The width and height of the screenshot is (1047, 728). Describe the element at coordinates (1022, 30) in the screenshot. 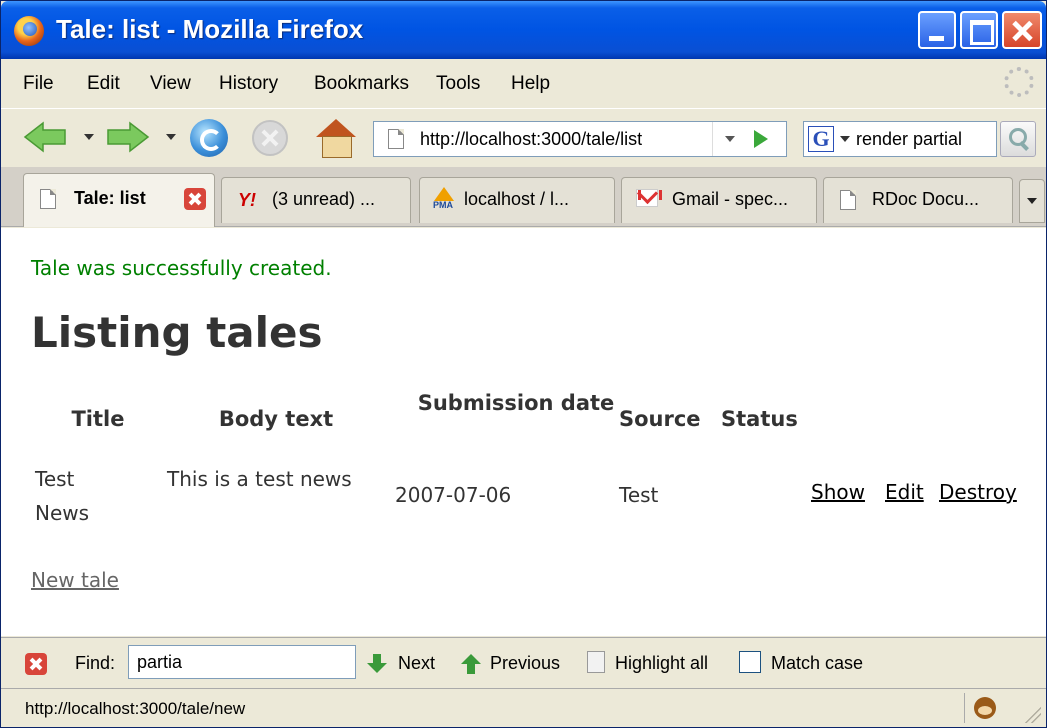

I see `close-window-button` at that location.